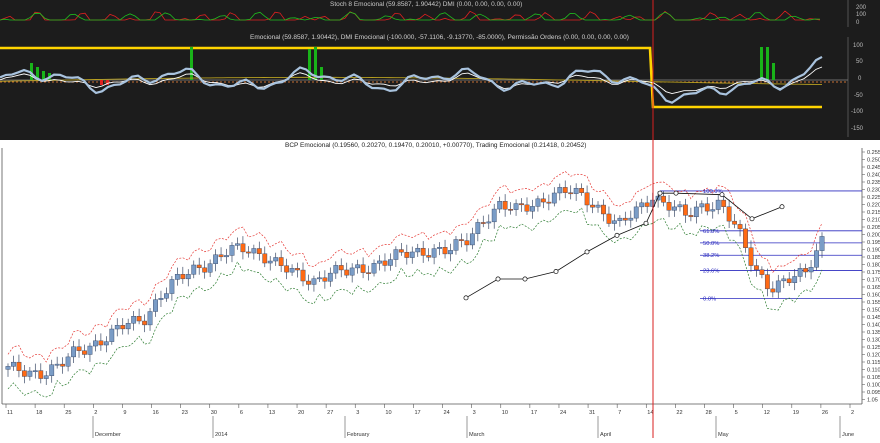 The width and height of the screenshot is (880, 443). I want to click on x-tick-label: 24, so click(447, 413).